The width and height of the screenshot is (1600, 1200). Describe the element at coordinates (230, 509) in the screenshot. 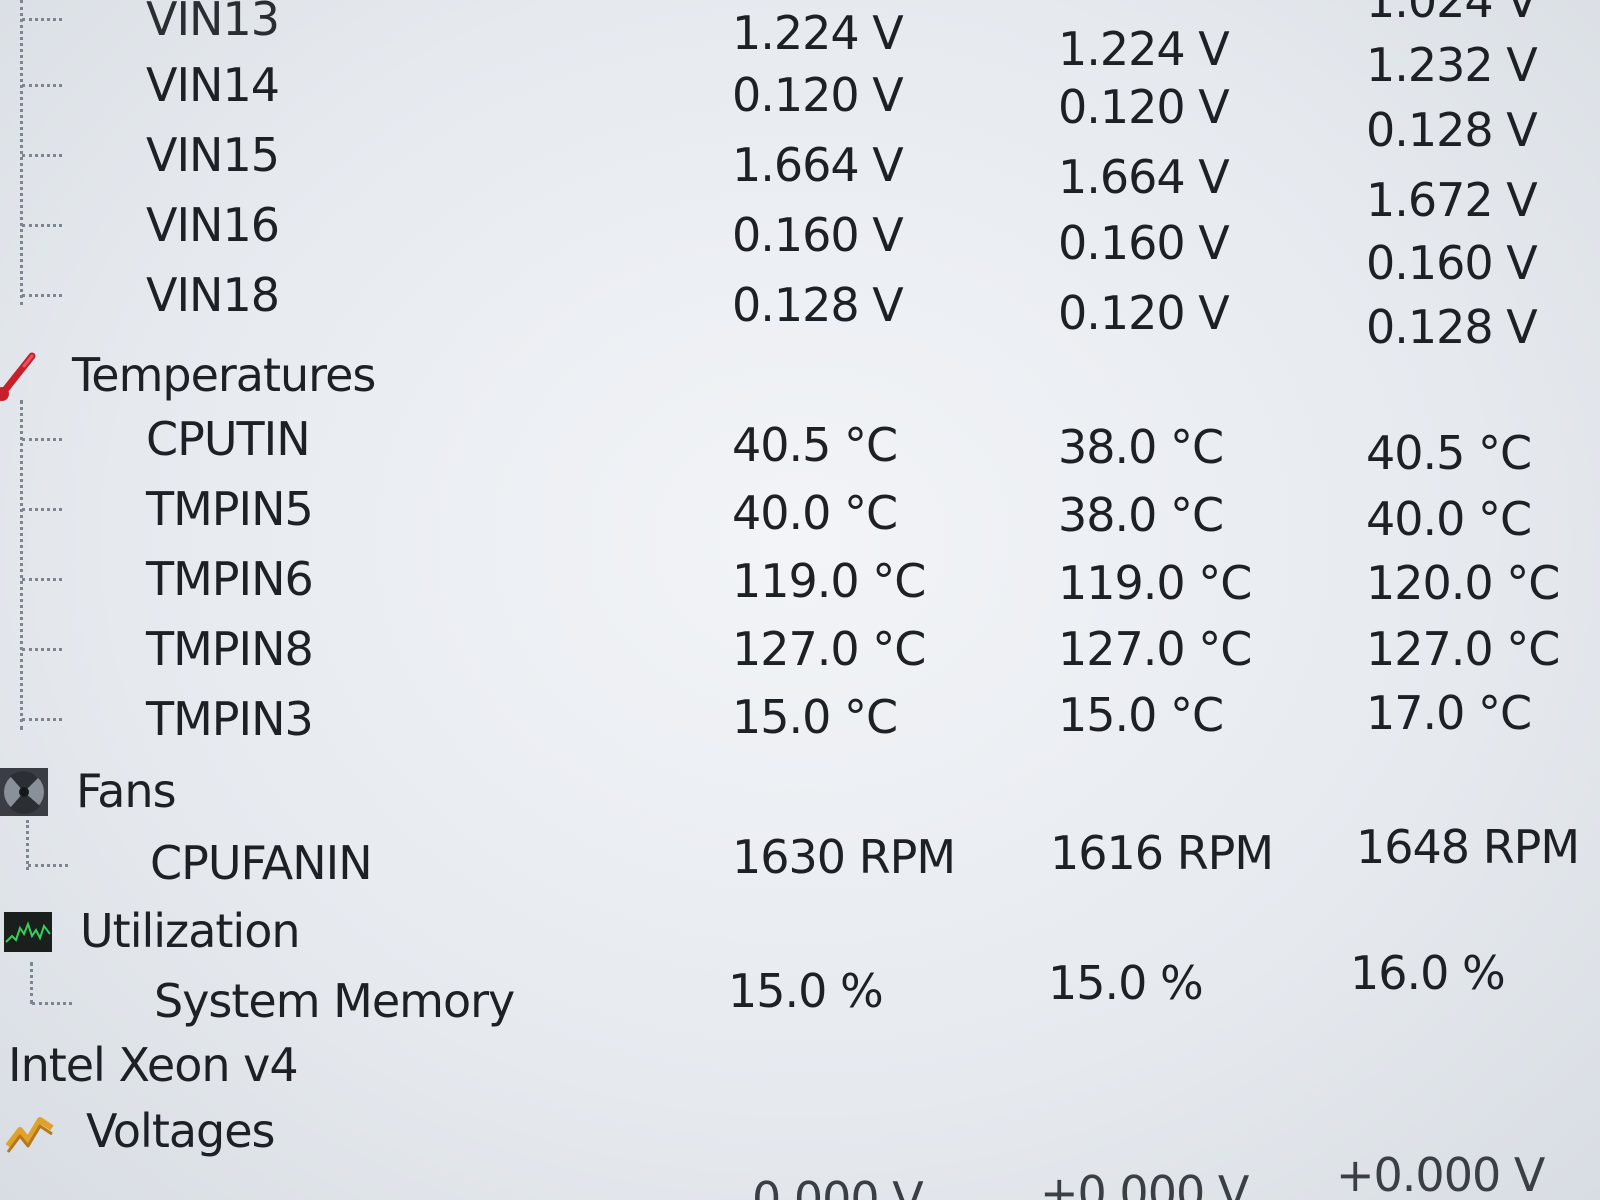

I see `sensor-name: TMPIN5` at that location.